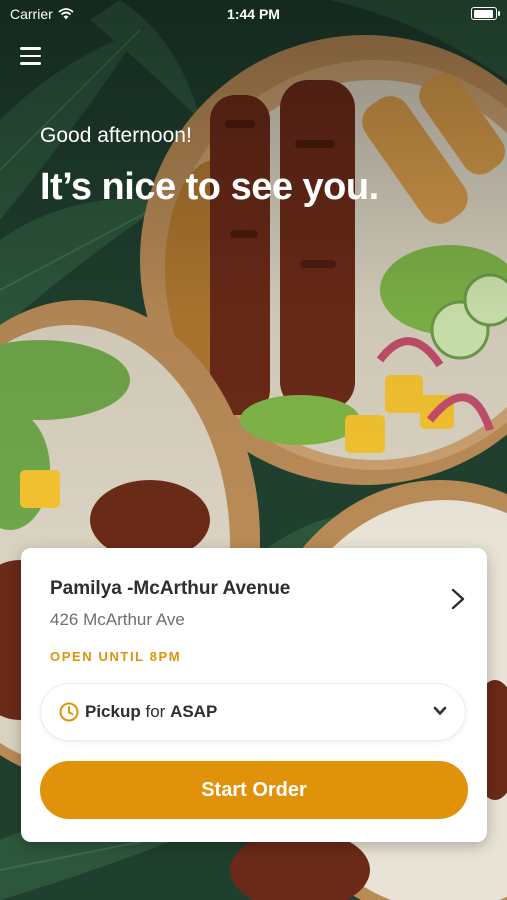 The height and width of the screenshot is (900, 507). What do you see at coordinates (69, 712) in the screenshot?
I see `clock-icon` at bounding box center [69, 712].